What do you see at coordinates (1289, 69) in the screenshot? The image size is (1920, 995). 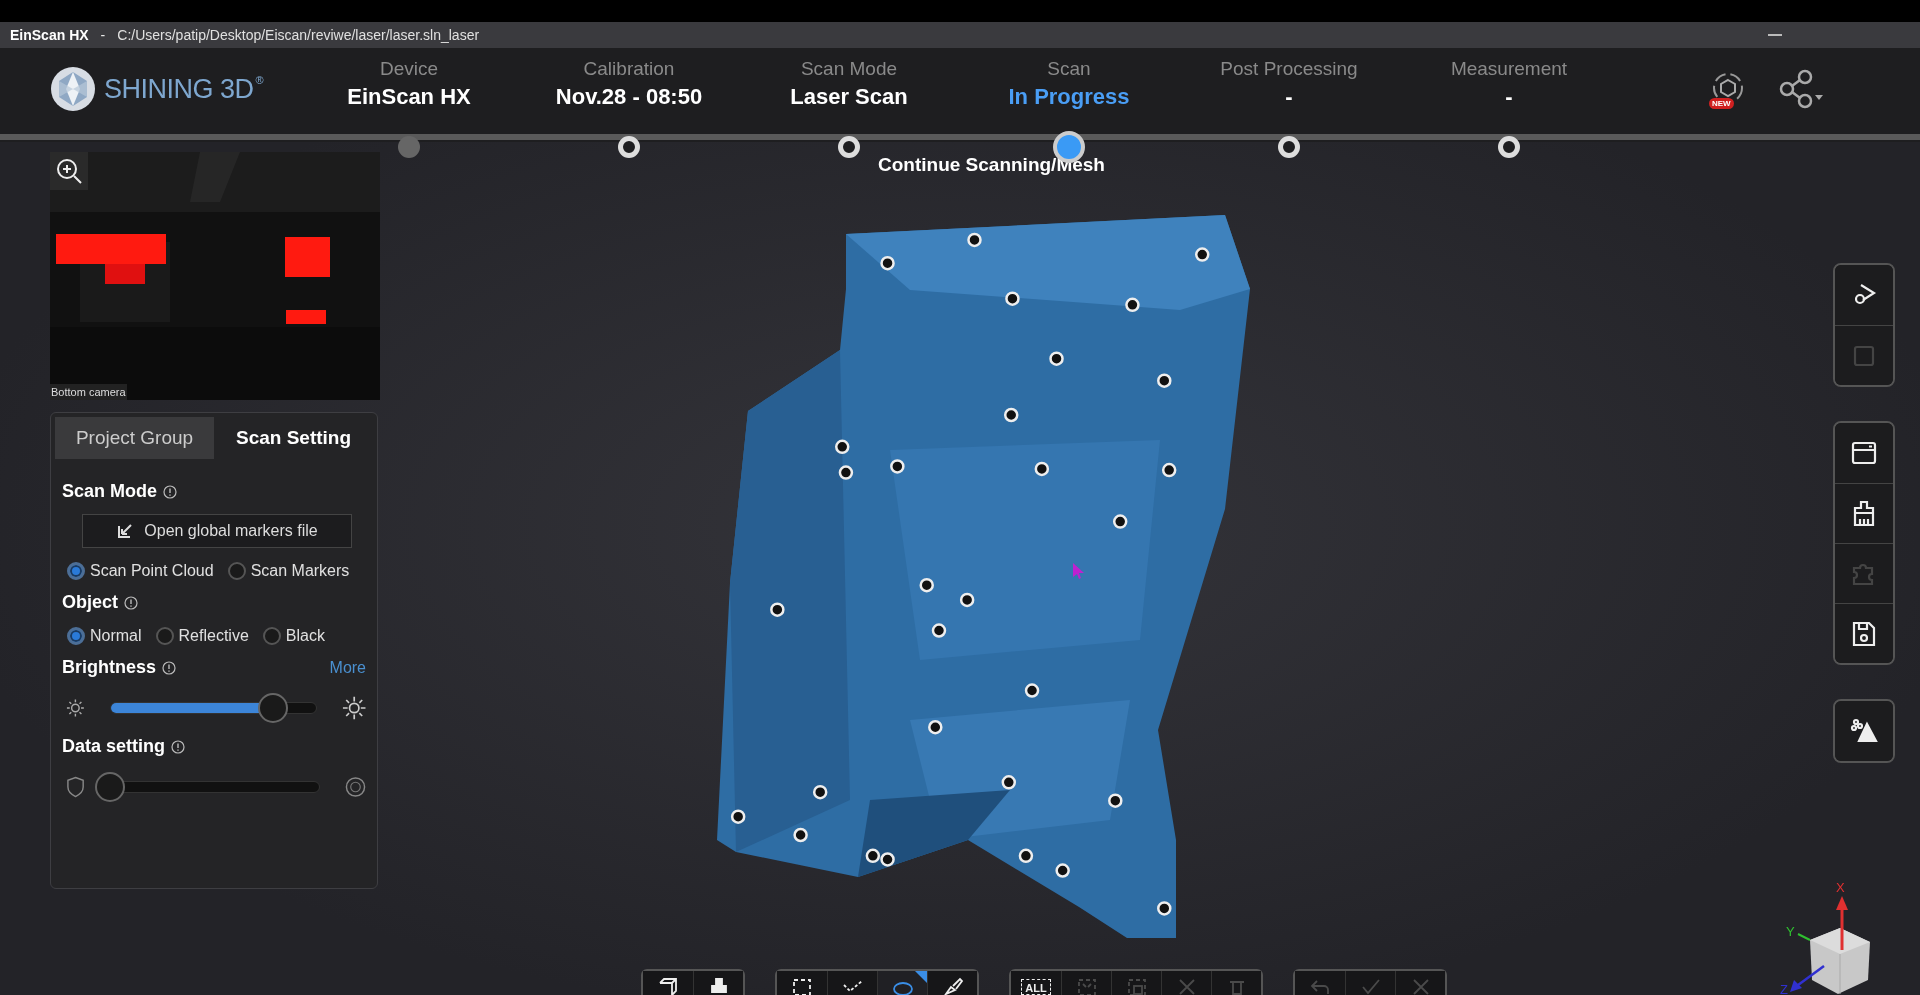 I see `step-title: Post Processing` at bounding box center [1289, 69].